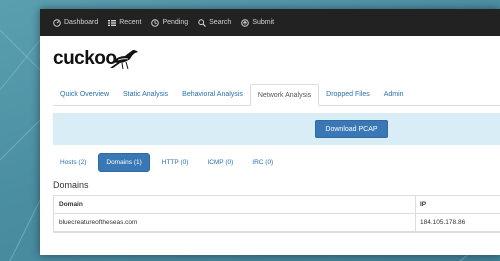 Image resolution: width=500 pixels, height=261 pixels. I want to click on column-header-ip: IP, so click(423, 204).